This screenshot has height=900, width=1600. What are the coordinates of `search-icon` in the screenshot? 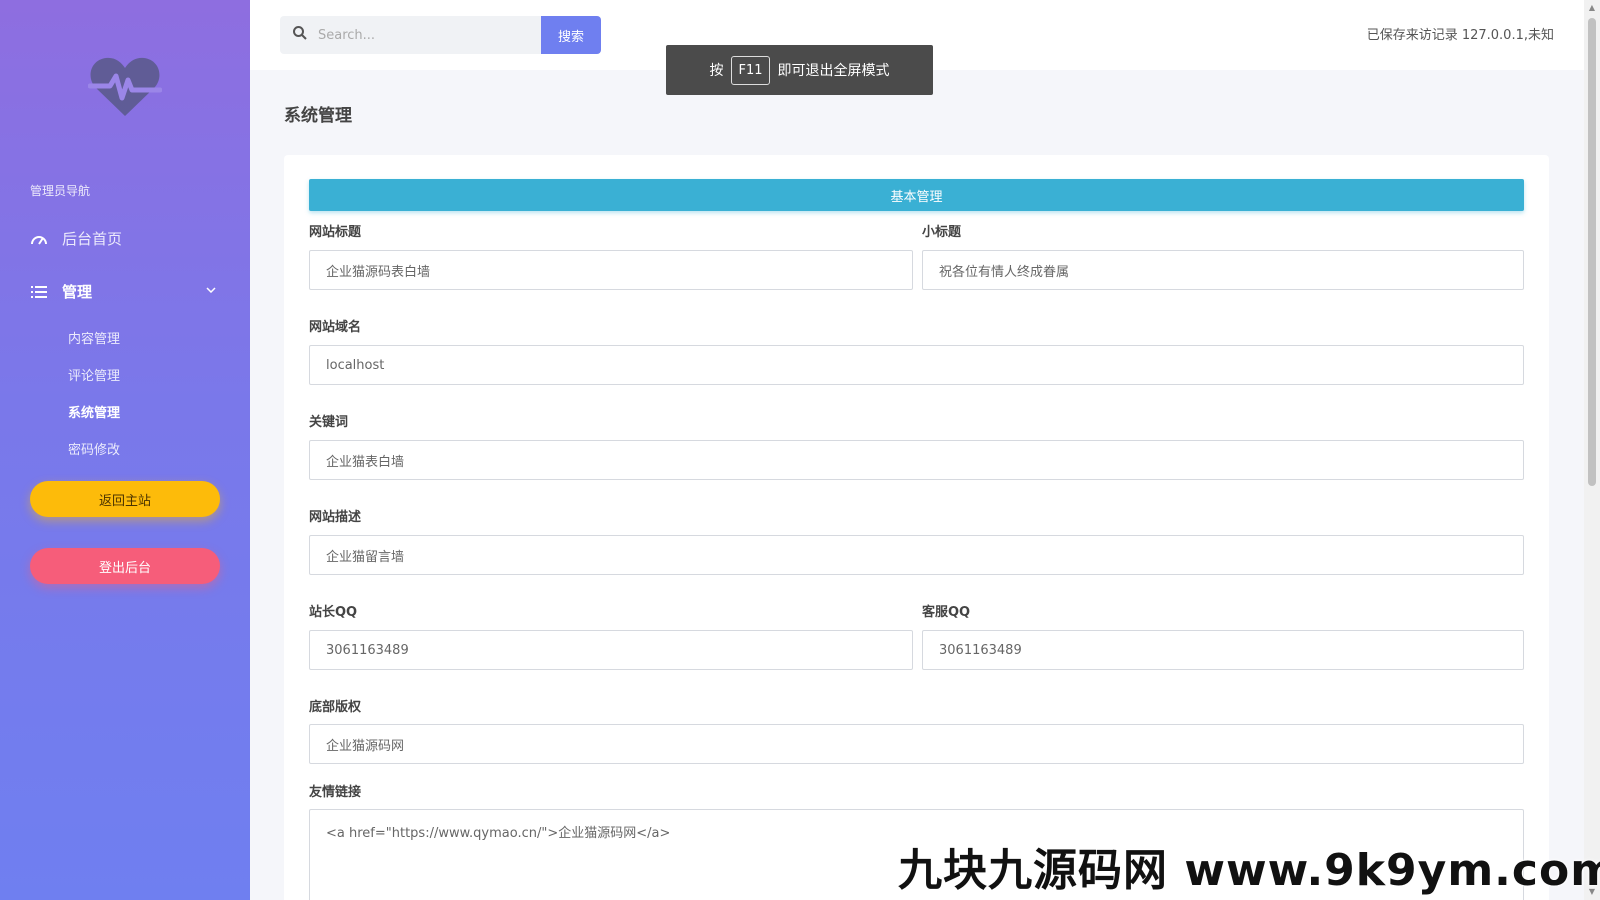 It's located at (300, 35).